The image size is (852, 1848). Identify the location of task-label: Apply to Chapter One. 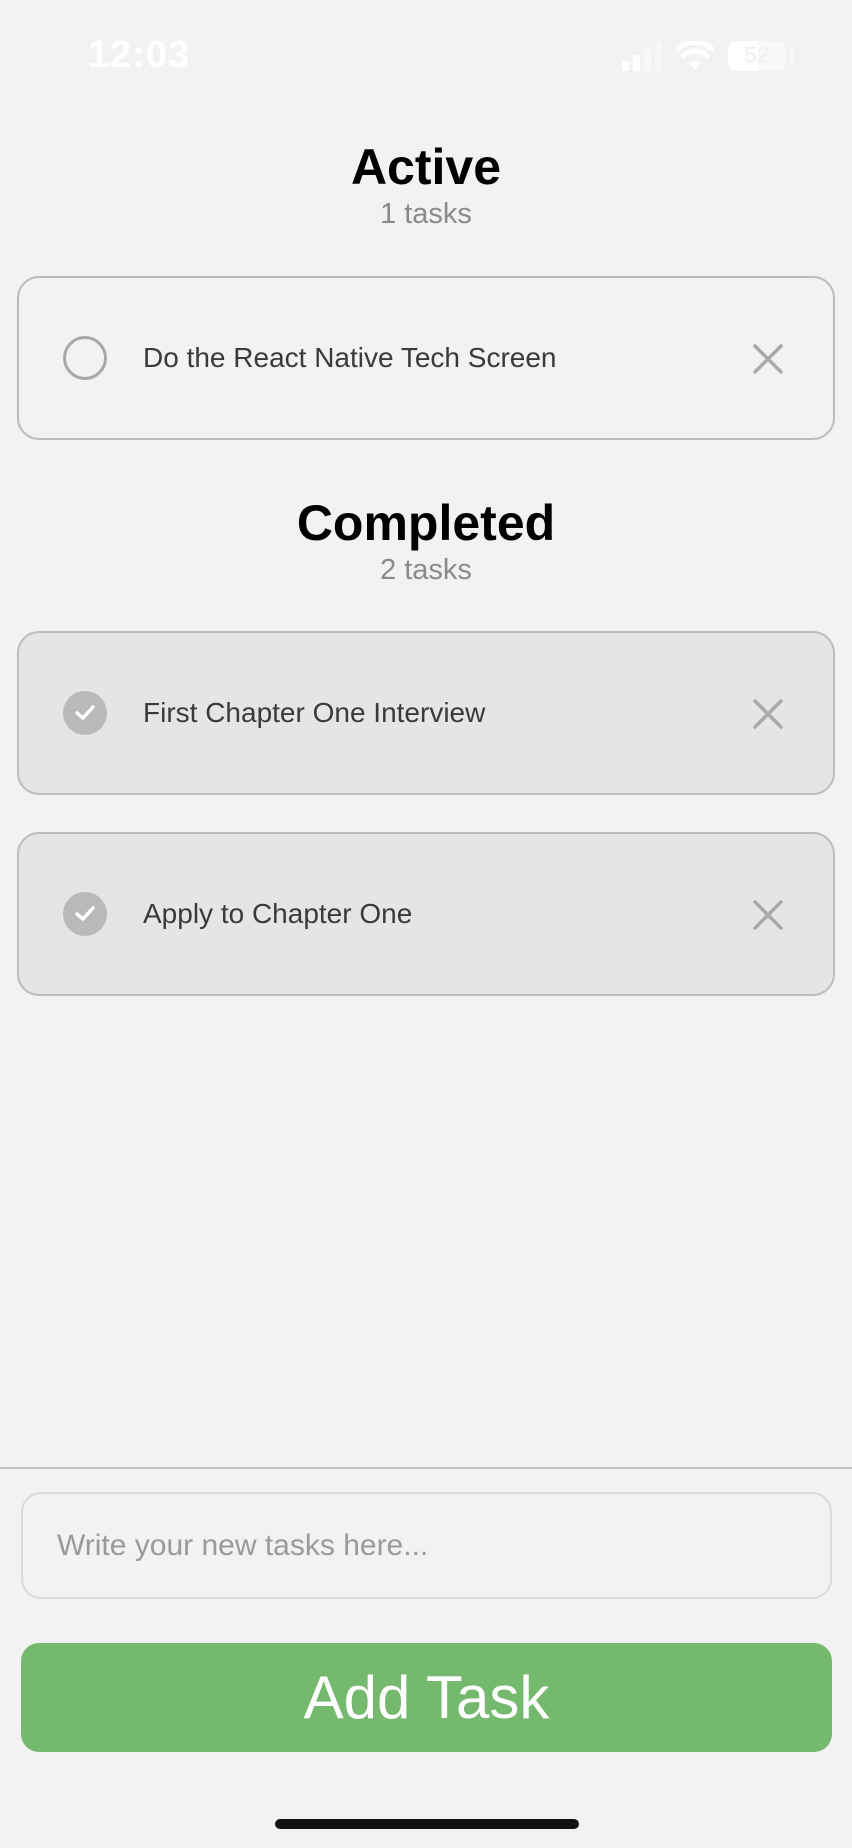
(278, 913).